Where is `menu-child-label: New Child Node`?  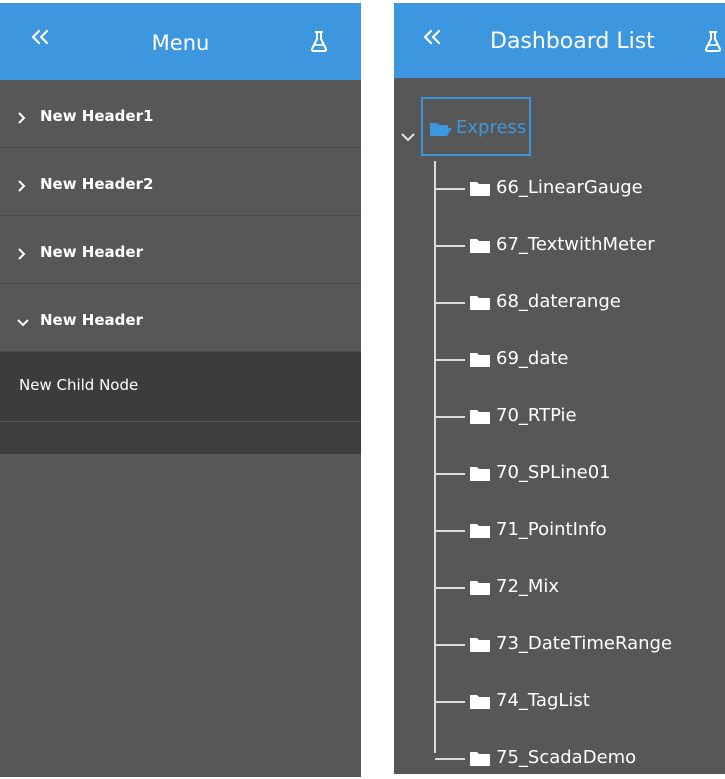 menu-child-label: New Child Node is located at coordinates (79, 385).